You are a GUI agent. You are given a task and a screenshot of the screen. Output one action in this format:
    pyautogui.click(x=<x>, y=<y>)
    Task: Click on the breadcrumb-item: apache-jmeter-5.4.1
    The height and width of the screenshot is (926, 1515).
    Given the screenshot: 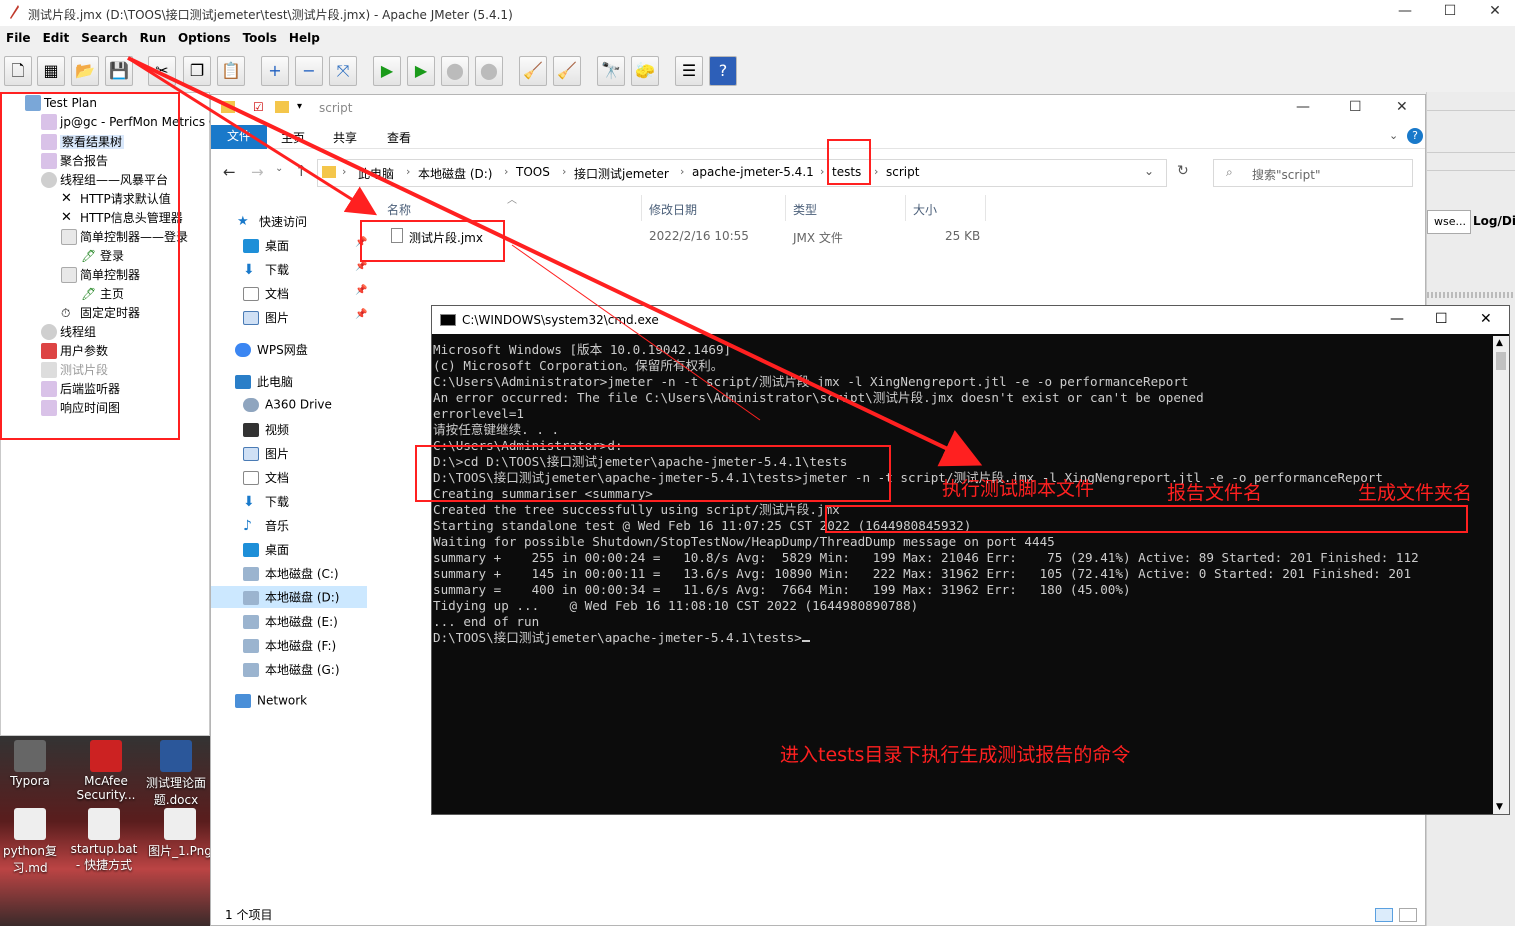 What is the action you would take?
    pyautogui.click(x=753, y=172)
    